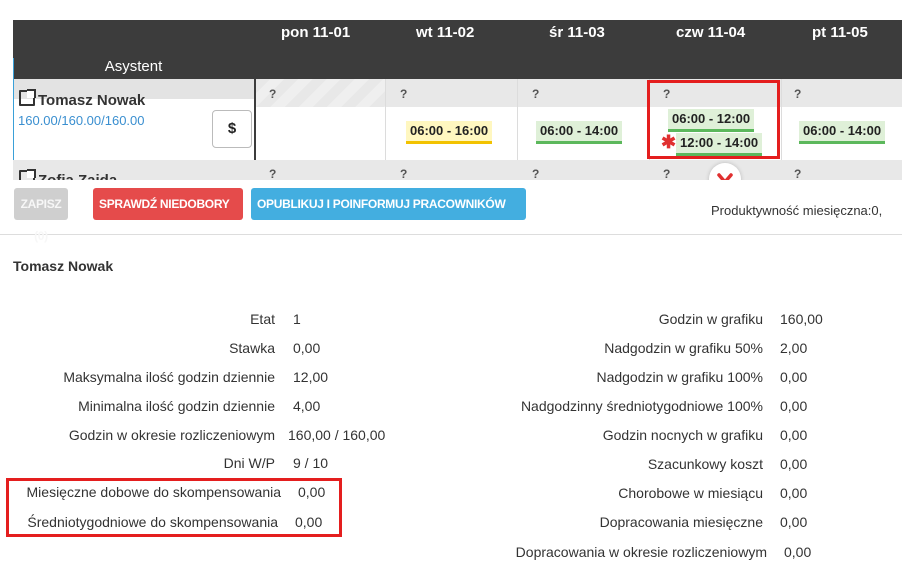  Describe the element at coordinates (641, 552) in the screenshot. I see `detail-label: Dopracowania w okresie rozliczeniowym` at that location.